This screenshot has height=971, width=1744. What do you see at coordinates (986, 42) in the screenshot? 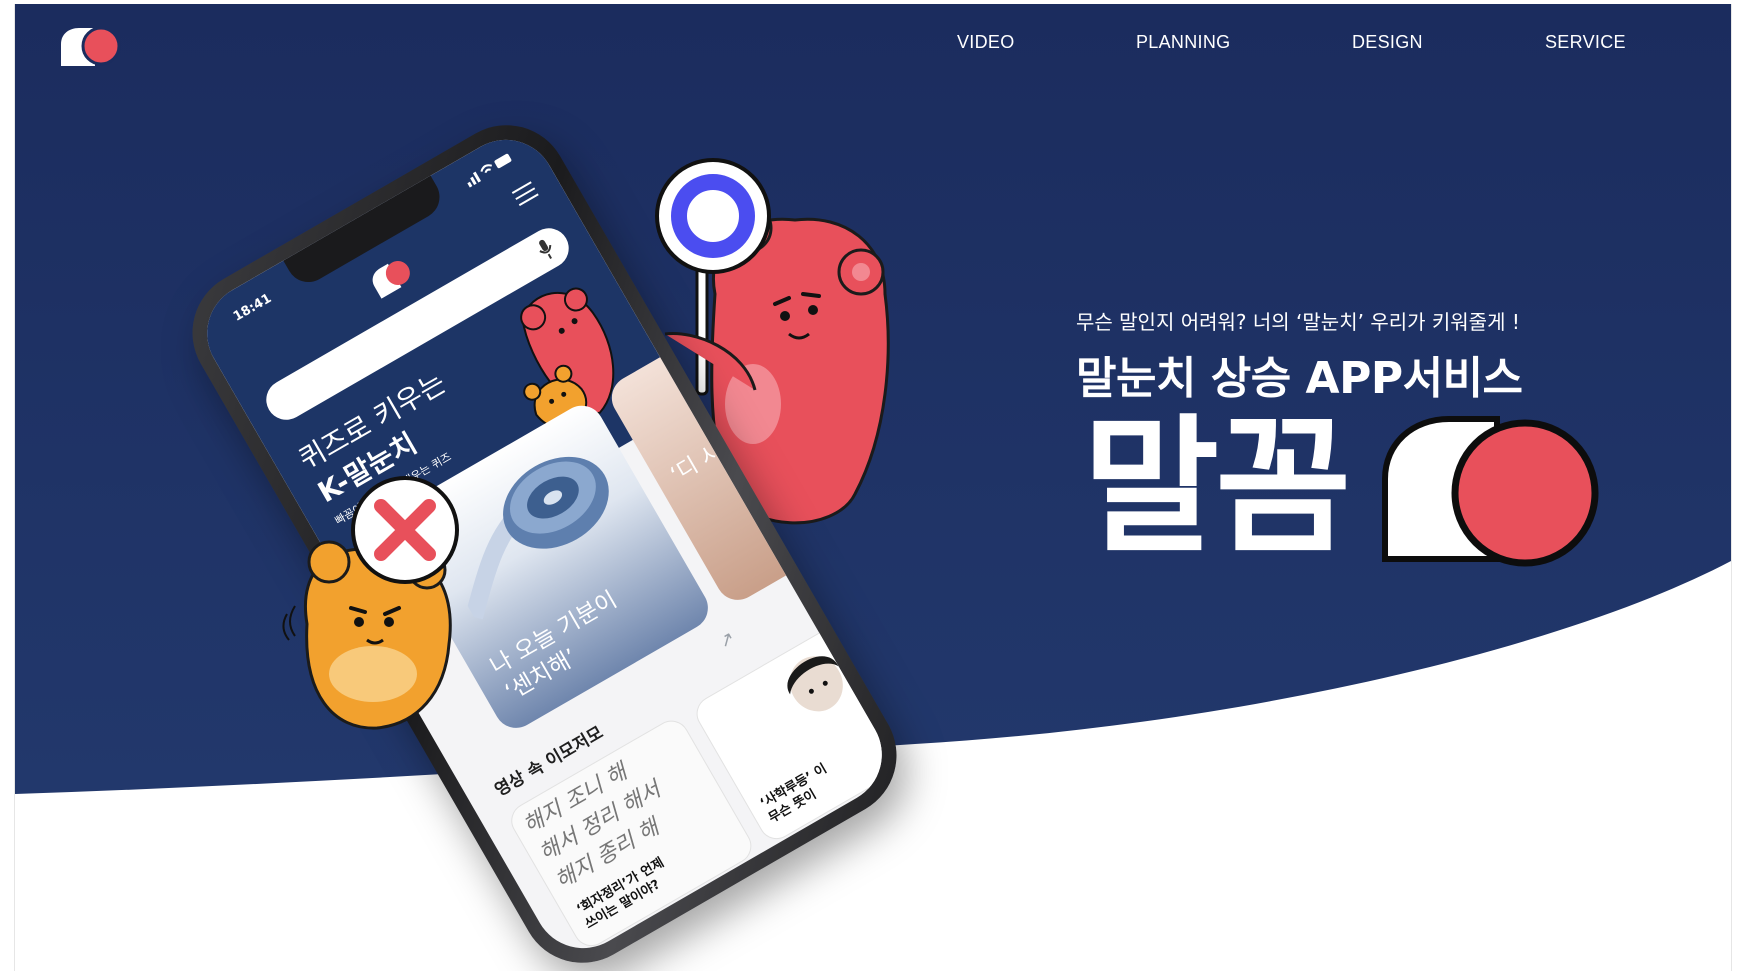
I see `nav-video: VIDEO` at bounding box center [986, 42].